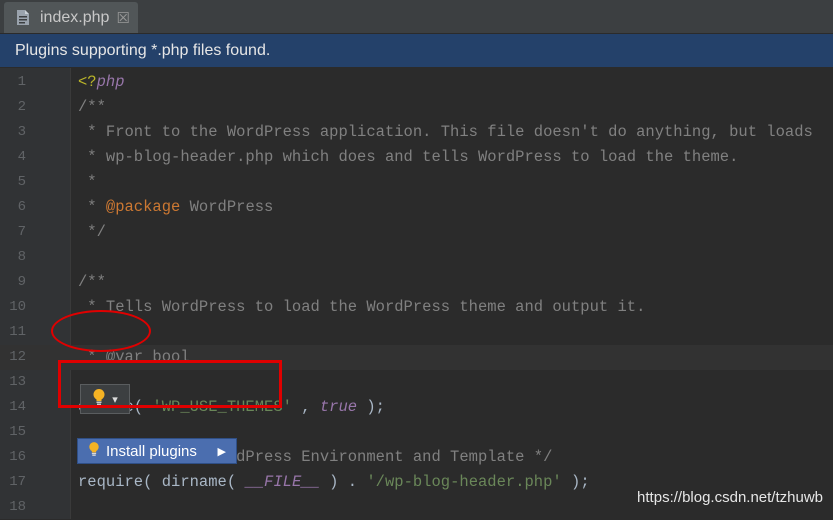  What do you see at coordinates (416, 107) in the screenshot?
I see `code-line: 2 /**` at bounding box center [416, 107].